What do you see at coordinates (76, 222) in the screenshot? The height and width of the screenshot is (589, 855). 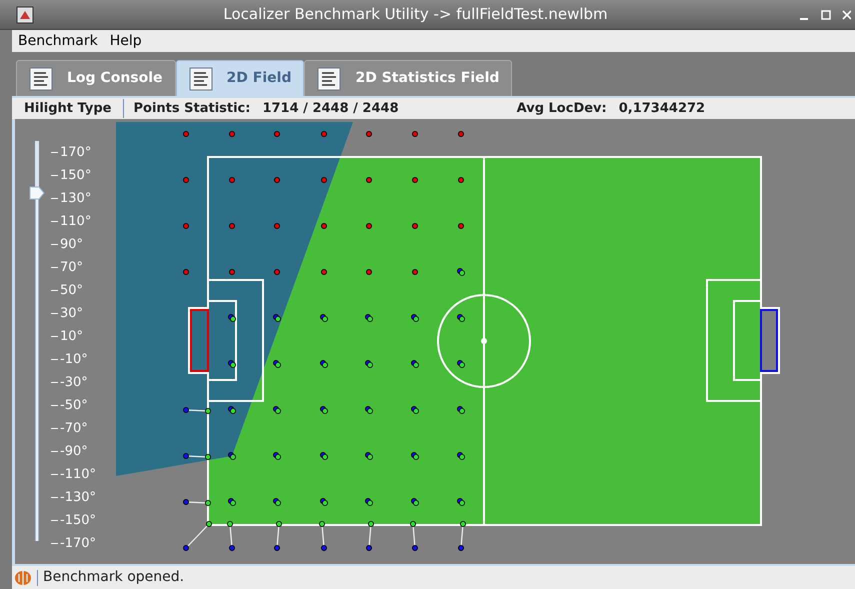 I see `angle-tick-label: 110°` at bounding box center [76, 222].